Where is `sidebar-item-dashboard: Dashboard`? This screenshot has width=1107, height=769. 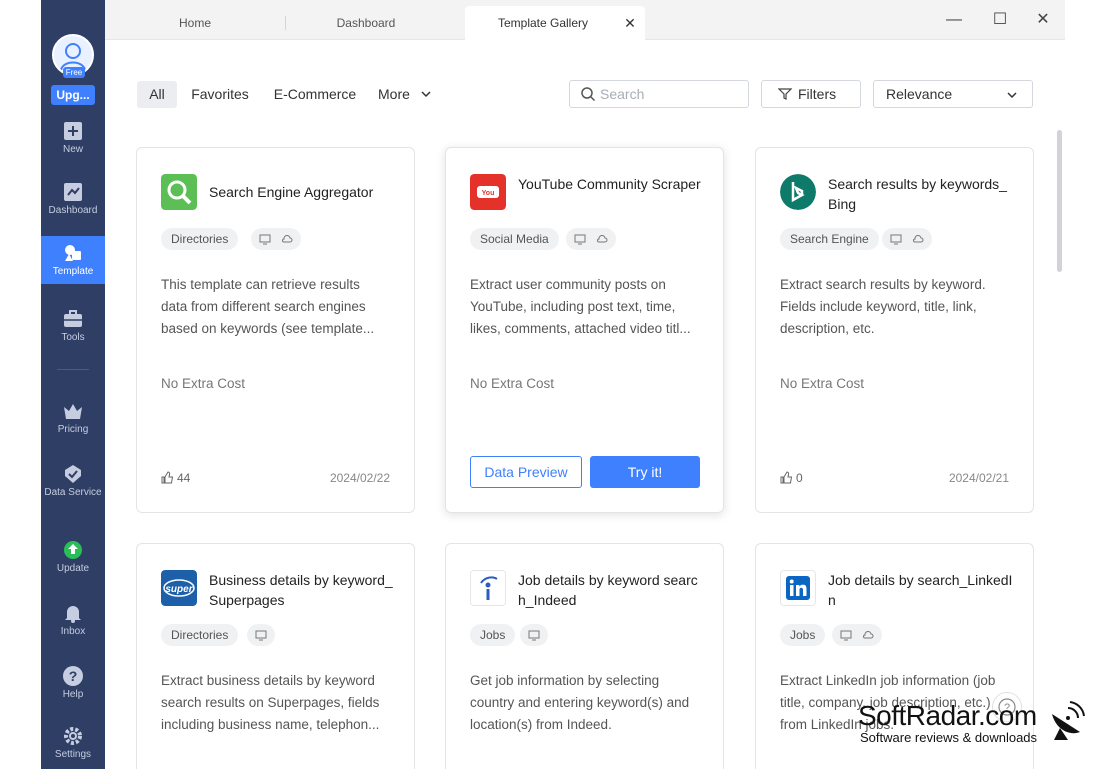 sidebar-item-dashboard: Dashboard is located at coordinates (73, 201).